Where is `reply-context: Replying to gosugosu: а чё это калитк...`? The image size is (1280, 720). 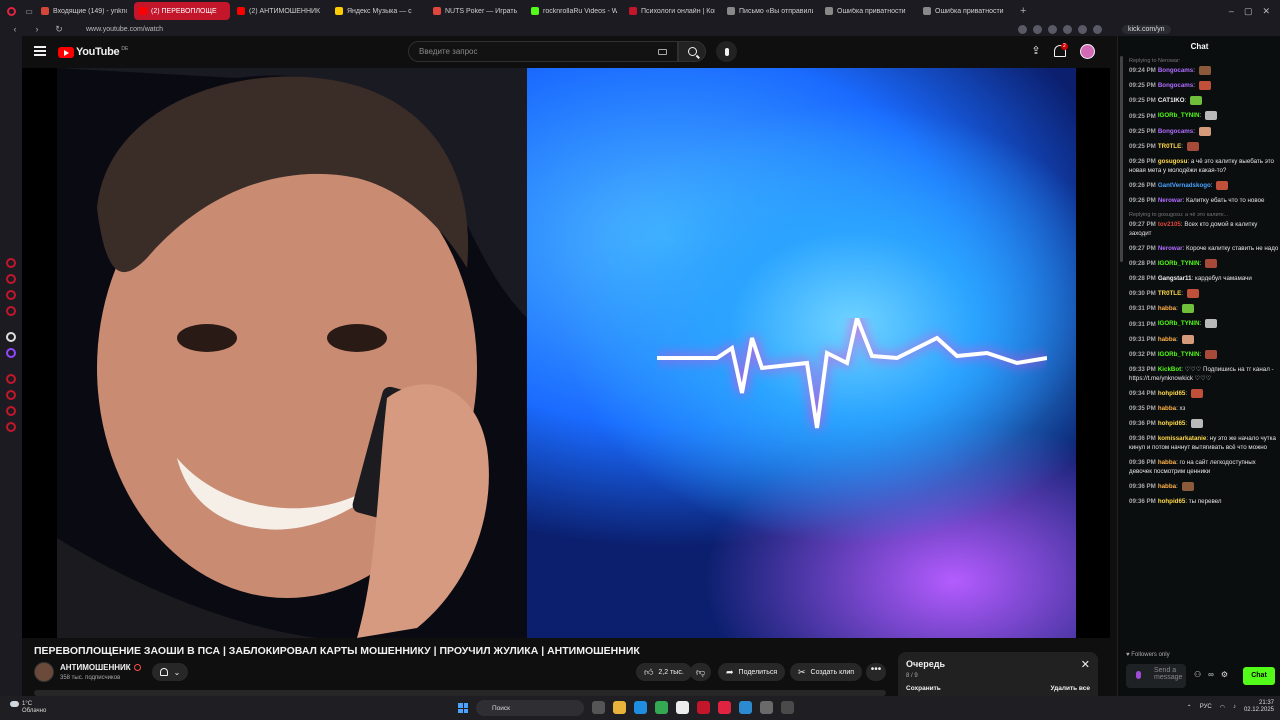
reply-context: Replying to gosugosu: а чё это калитк... is located at coordinates (1204, 215).